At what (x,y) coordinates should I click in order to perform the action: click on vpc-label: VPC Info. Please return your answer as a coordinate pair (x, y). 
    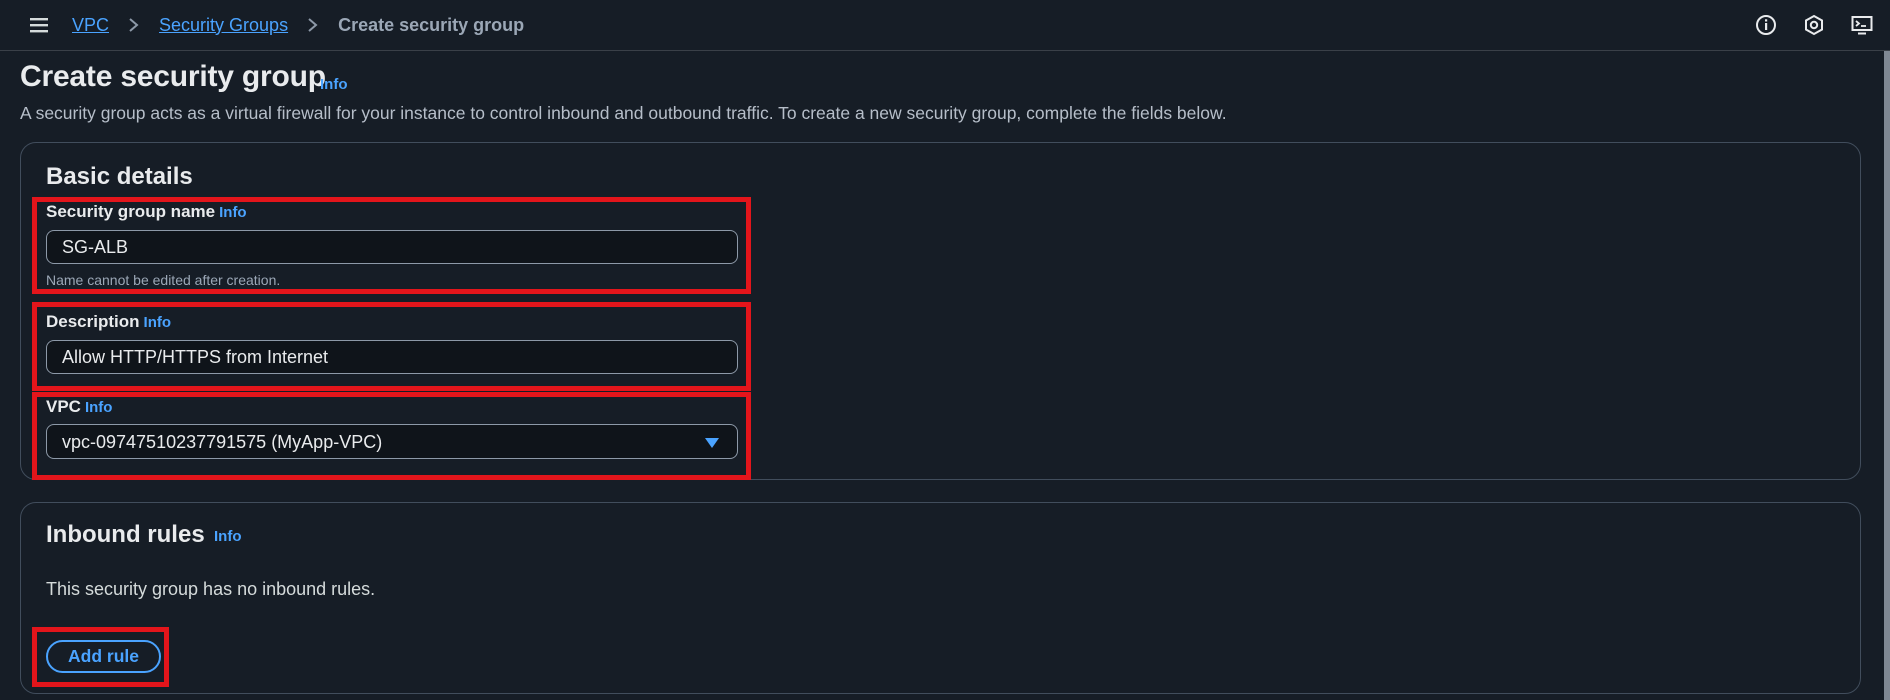
    Looking at the image, I should click on (79, 407).